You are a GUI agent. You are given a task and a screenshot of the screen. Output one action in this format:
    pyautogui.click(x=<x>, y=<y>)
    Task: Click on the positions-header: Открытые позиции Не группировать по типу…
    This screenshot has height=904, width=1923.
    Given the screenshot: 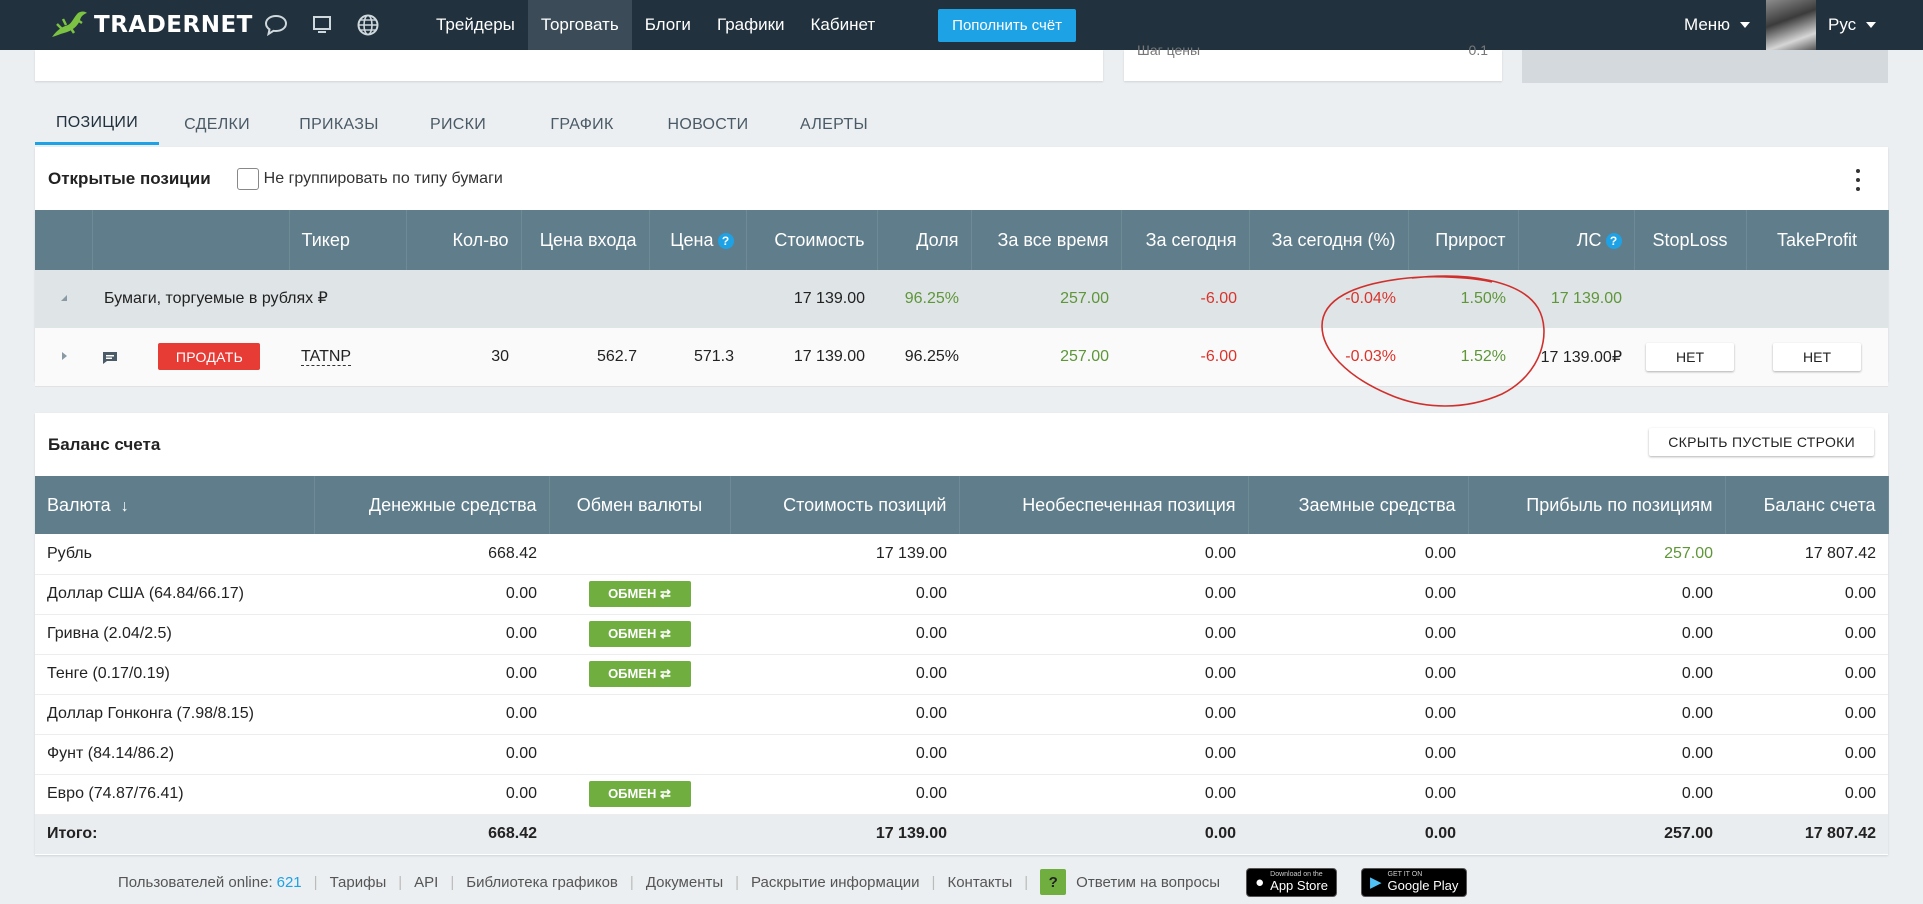 What is the action you would take?
    pyautogui.click(x=961, y=178)
    